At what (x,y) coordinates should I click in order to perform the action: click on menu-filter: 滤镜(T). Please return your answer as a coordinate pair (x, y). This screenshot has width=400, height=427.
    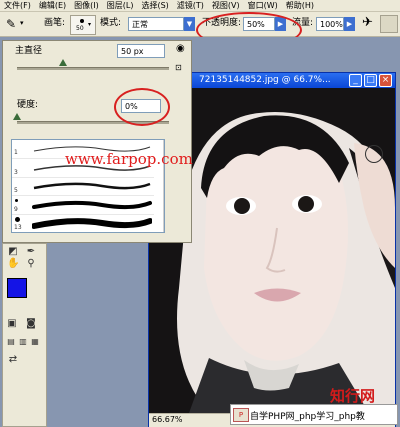
    Looking at the image, I should click on (190, 5).